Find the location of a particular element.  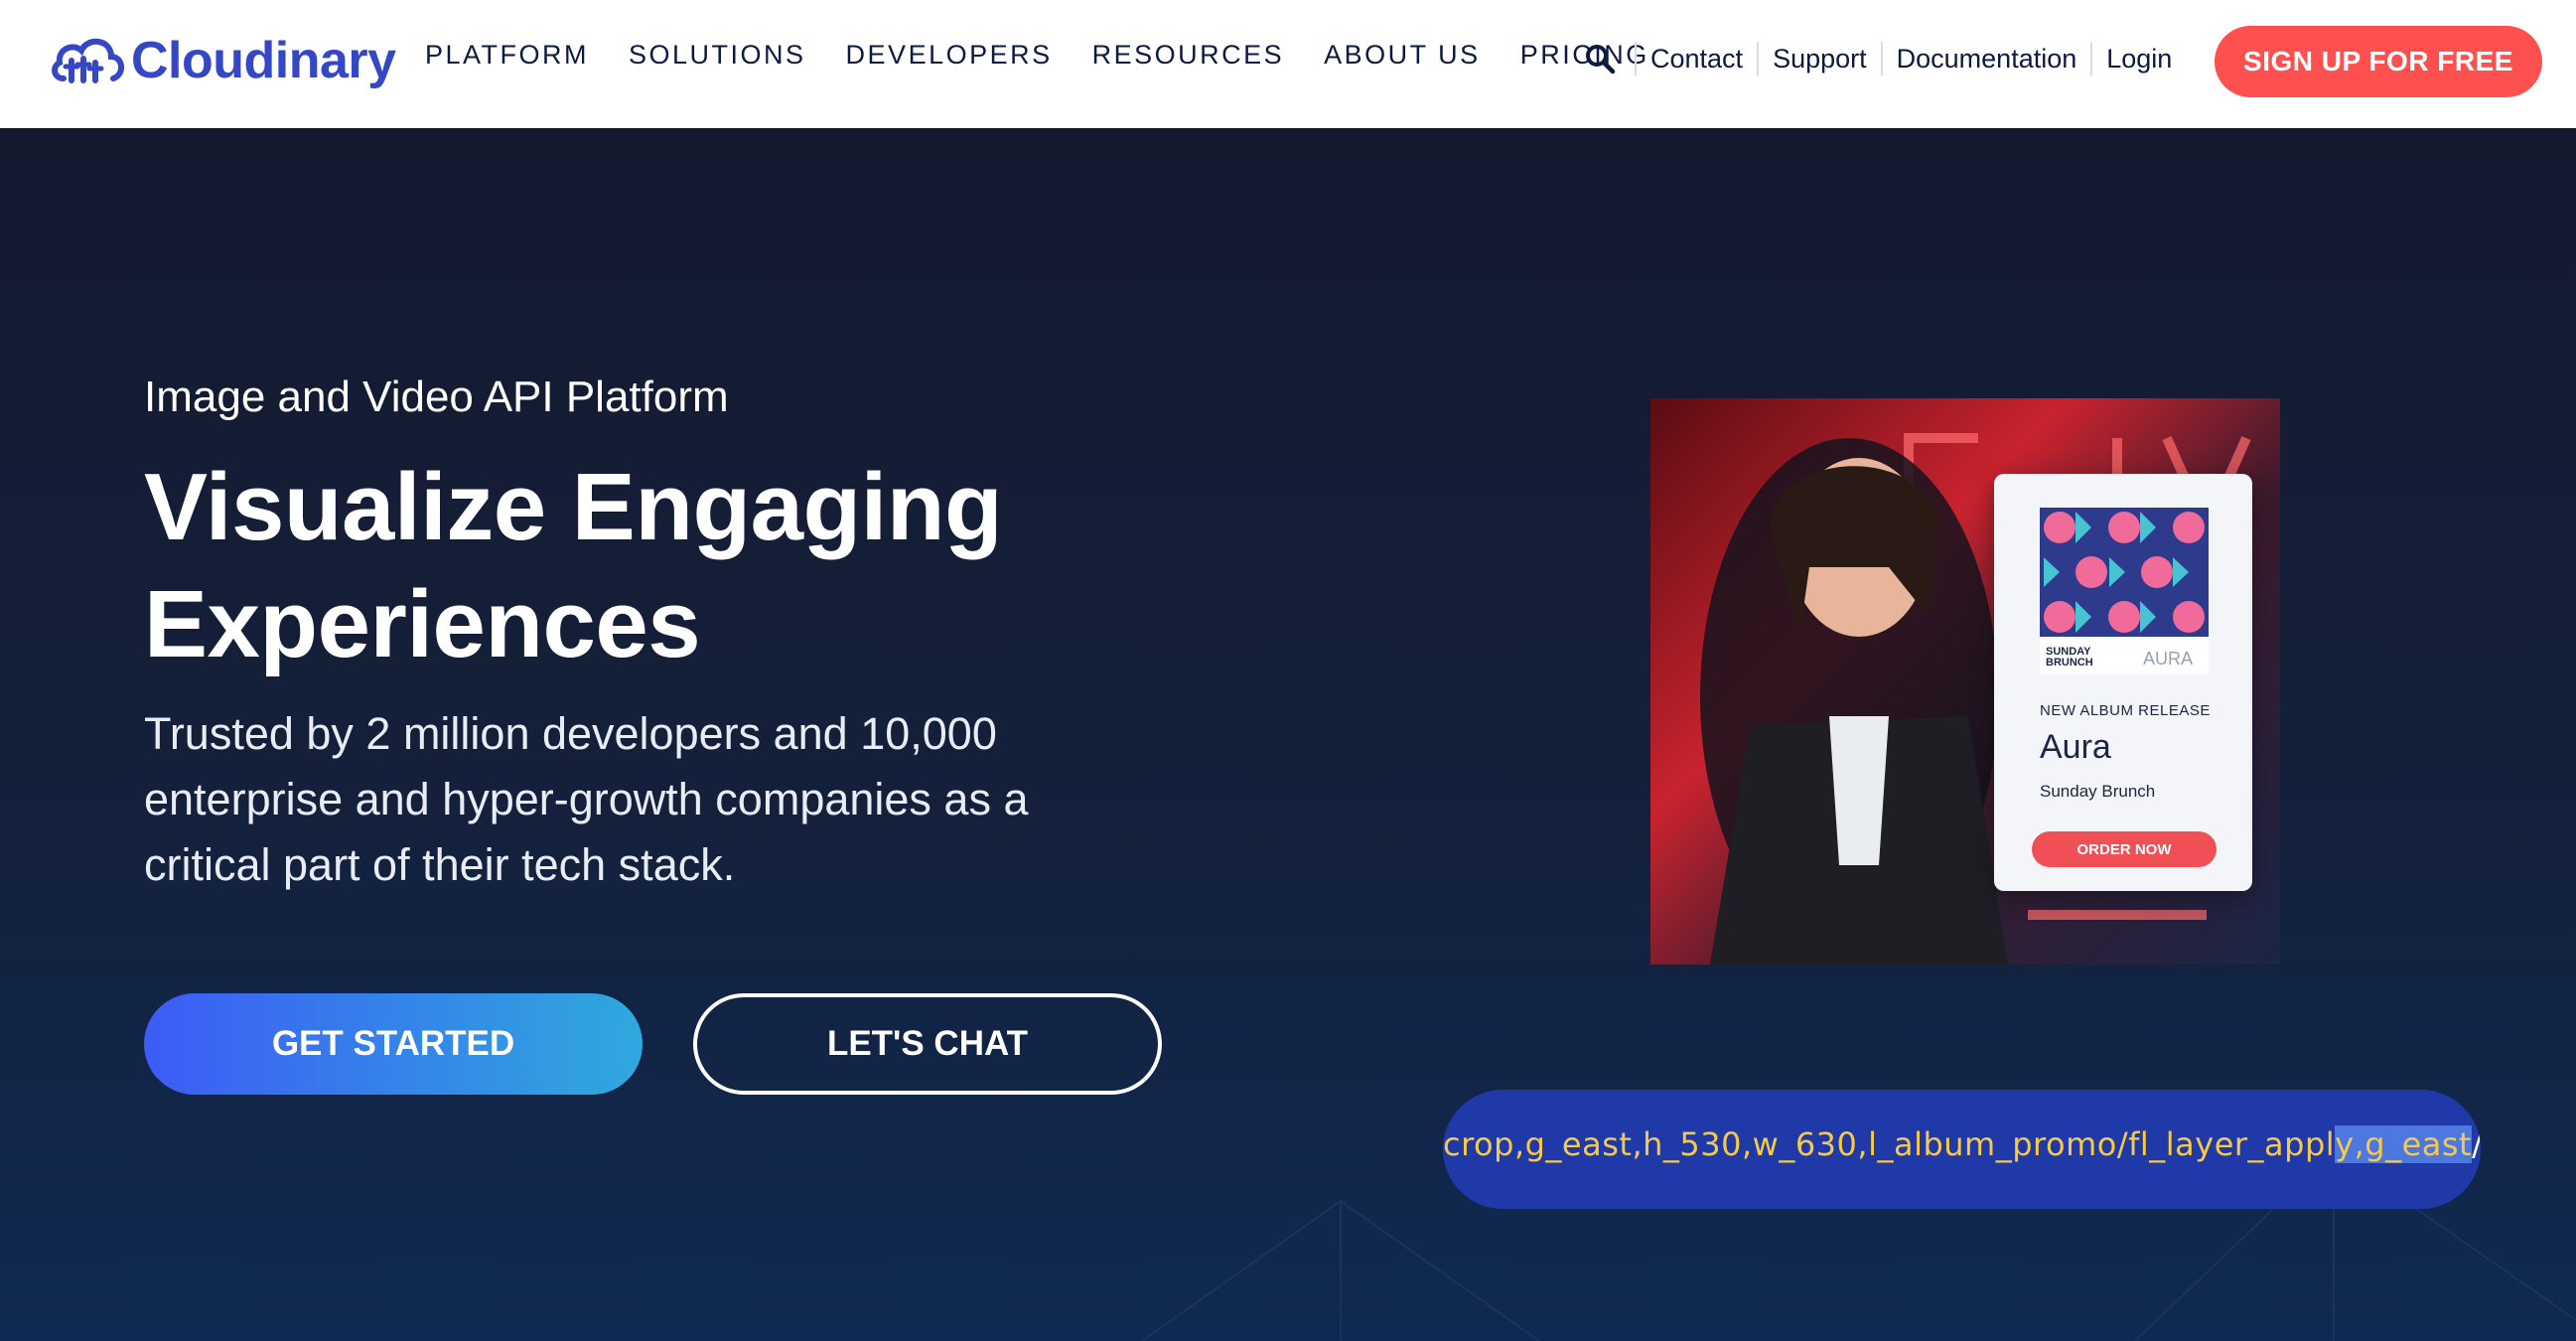

nav-developers: DEVELOPERS is located at coordinates (950, 55).